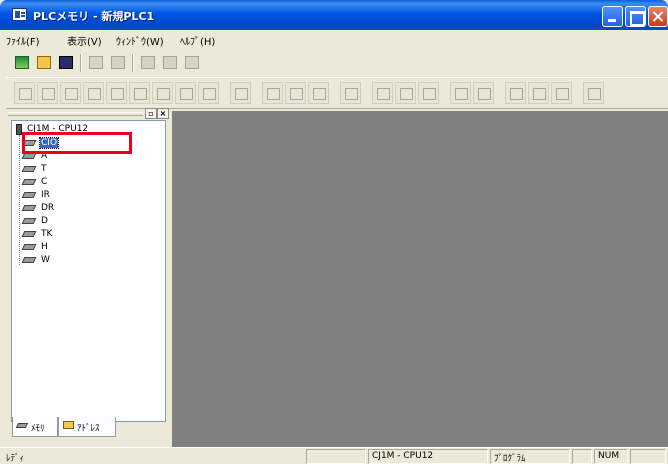  I want to click on address-tab-icon, so click(68, 425).